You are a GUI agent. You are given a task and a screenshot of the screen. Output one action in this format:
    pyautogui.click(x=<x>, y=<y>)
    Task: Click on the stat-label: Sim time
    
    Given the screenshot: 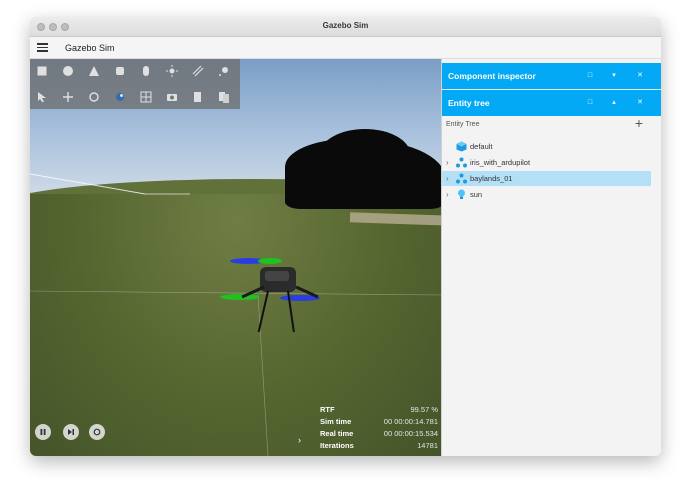 What is the action you would take?
    pyautogui.click(x=335, y=422)
    